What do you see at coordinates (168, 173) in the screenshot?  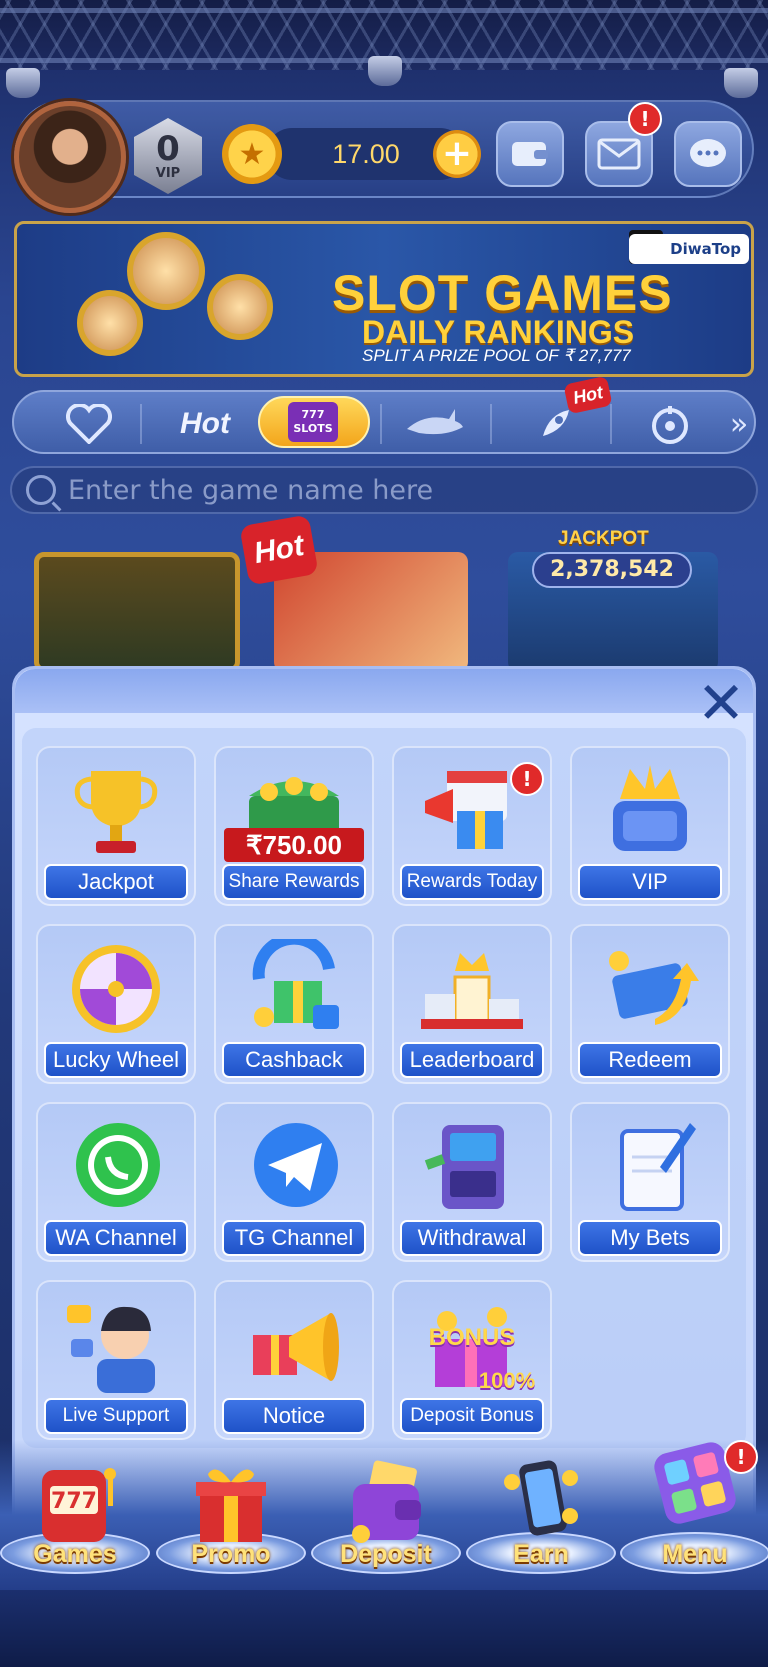 I see `vip-label: VIP` at bounding box center [168, 173].